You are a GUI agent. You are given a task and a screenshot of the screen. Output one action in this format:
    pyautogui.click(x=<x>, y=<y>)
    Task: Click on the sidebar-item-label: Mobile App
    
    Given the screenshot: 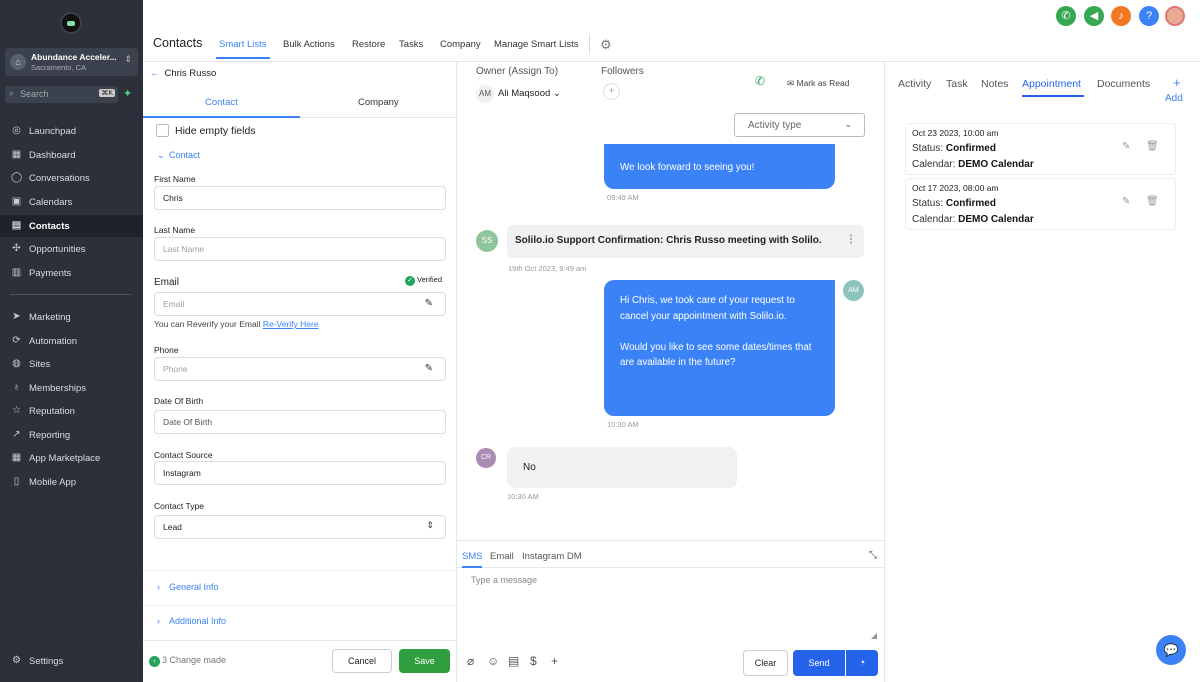 What is the action you would take?
    pyautogui.click(x=53, y=482)
    